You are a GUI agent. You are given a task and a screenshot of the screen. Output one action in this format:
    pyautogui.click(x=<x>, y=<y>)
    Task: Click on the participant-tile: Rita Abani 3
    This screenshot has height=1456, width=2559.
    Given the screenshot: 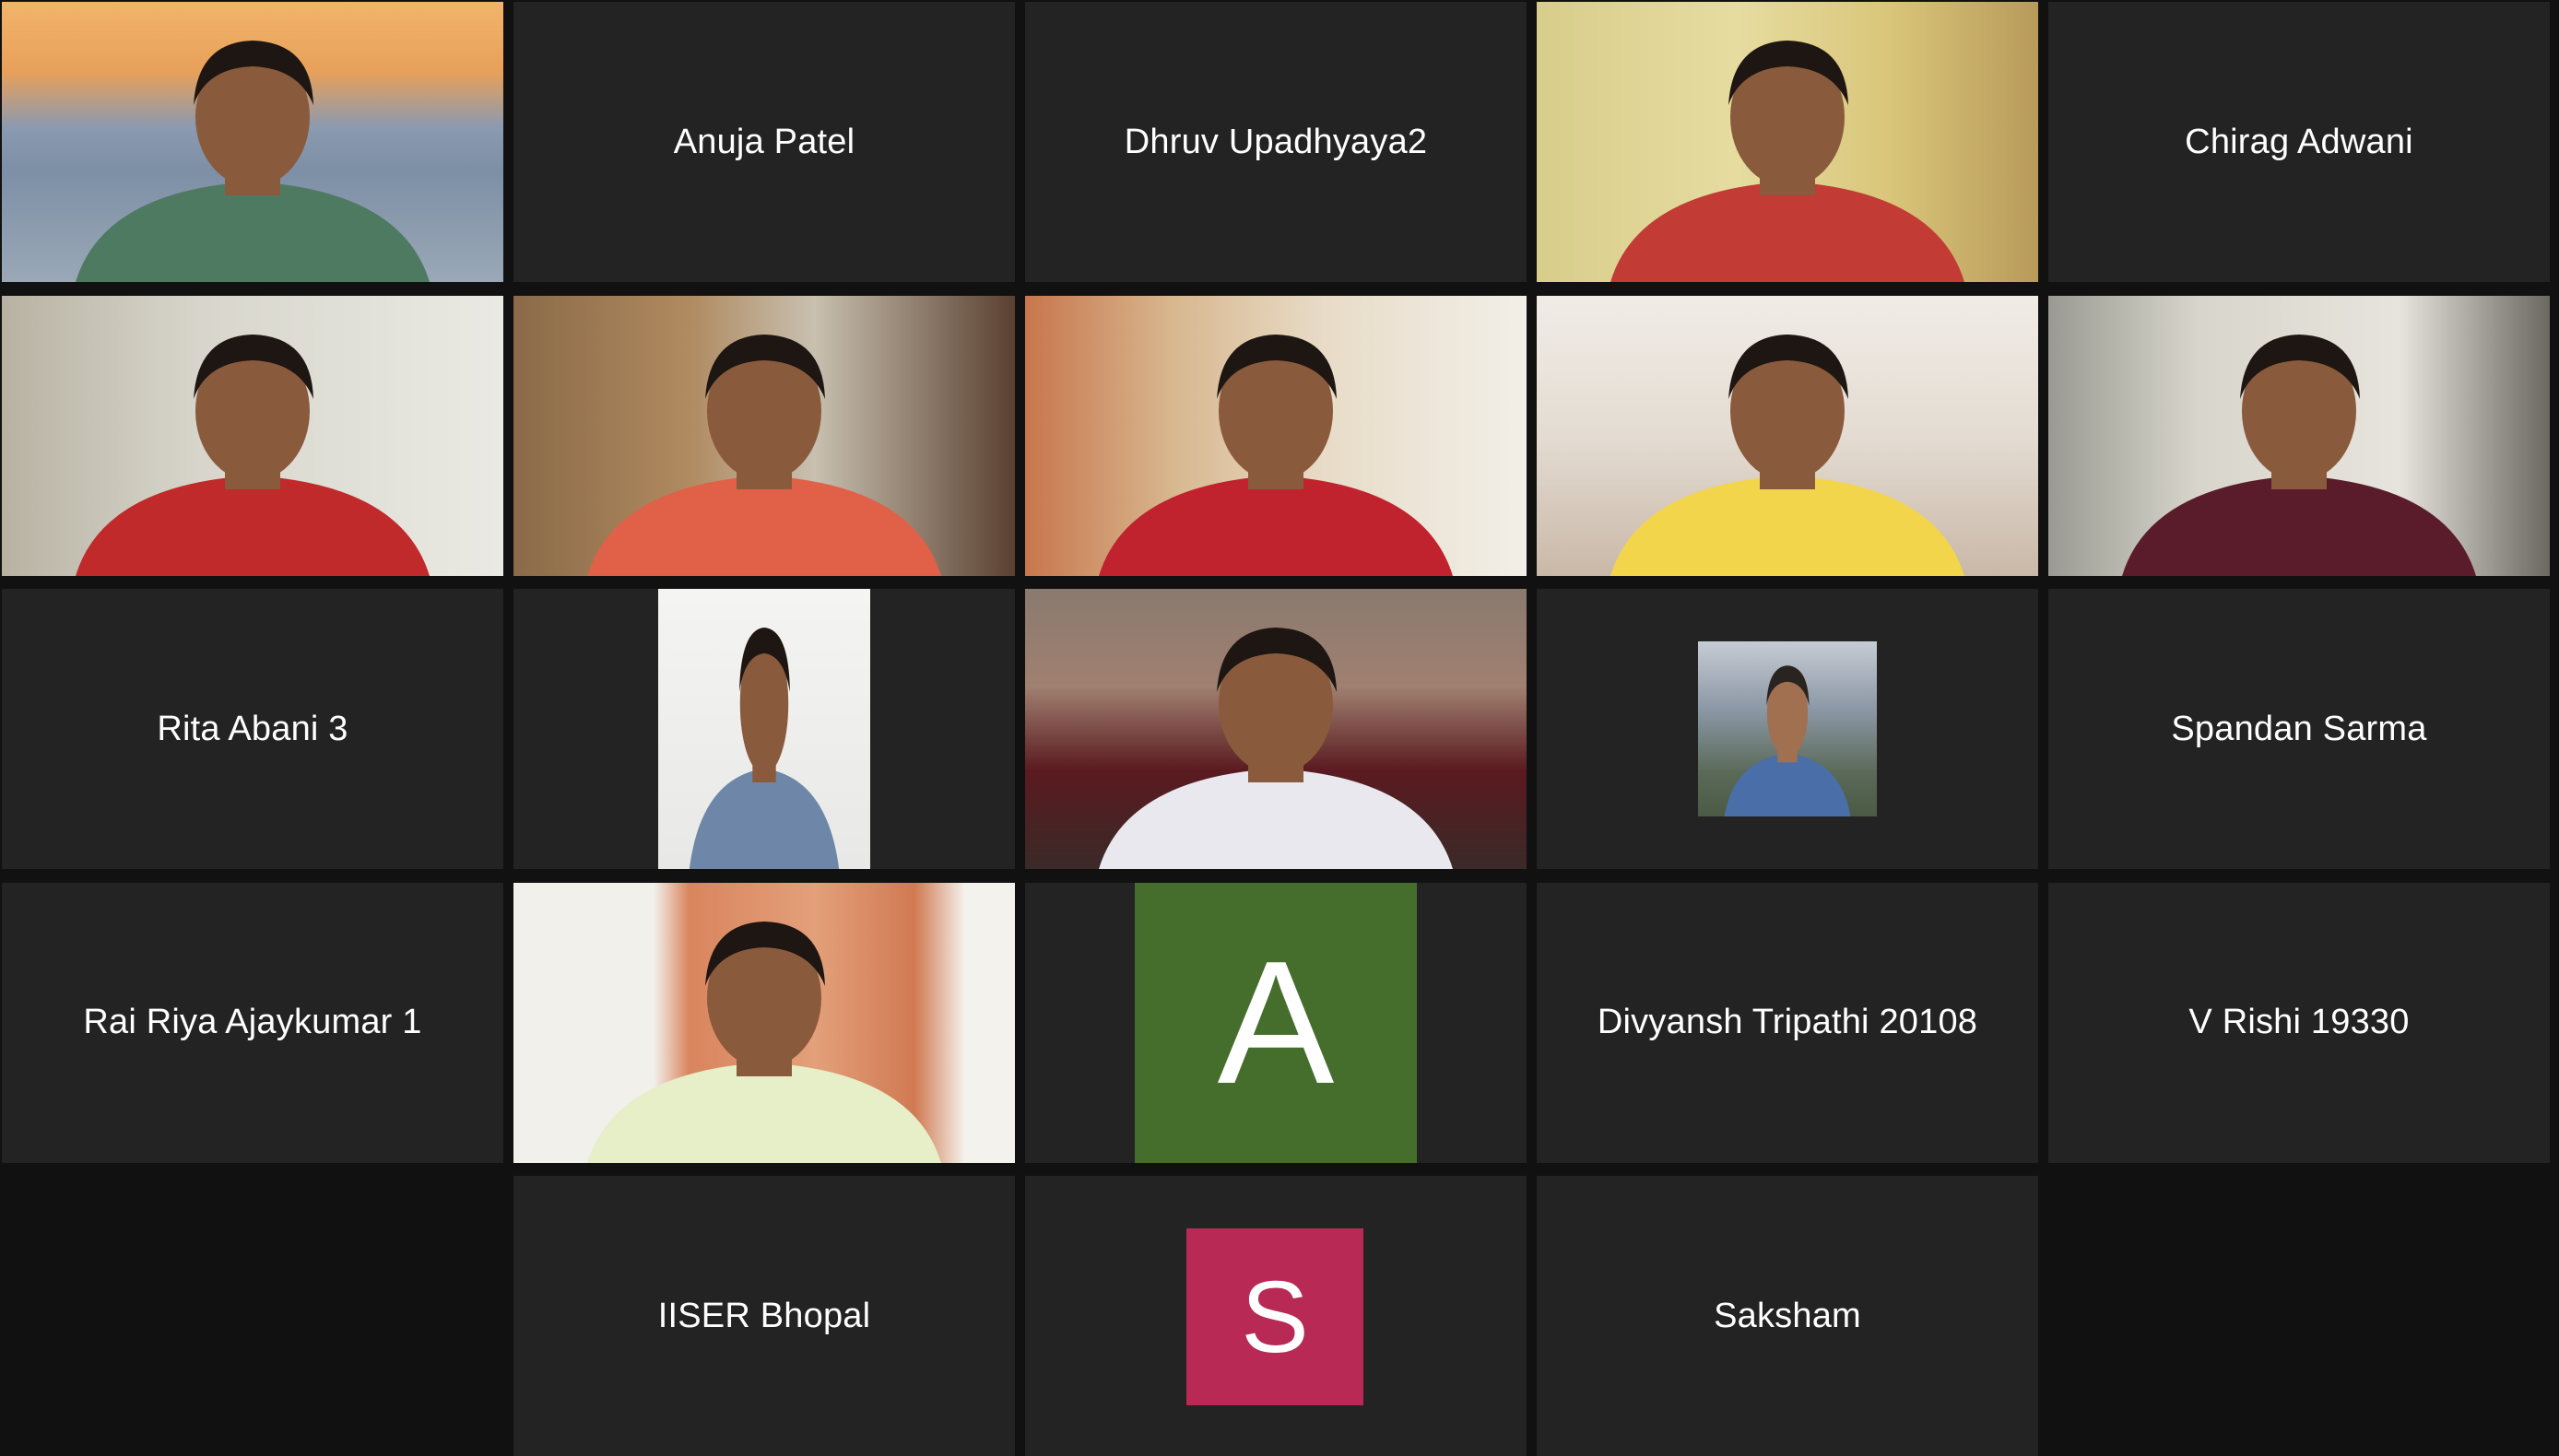 What is the action you would take?
    pyautogui.click(x=252, y=729)
    